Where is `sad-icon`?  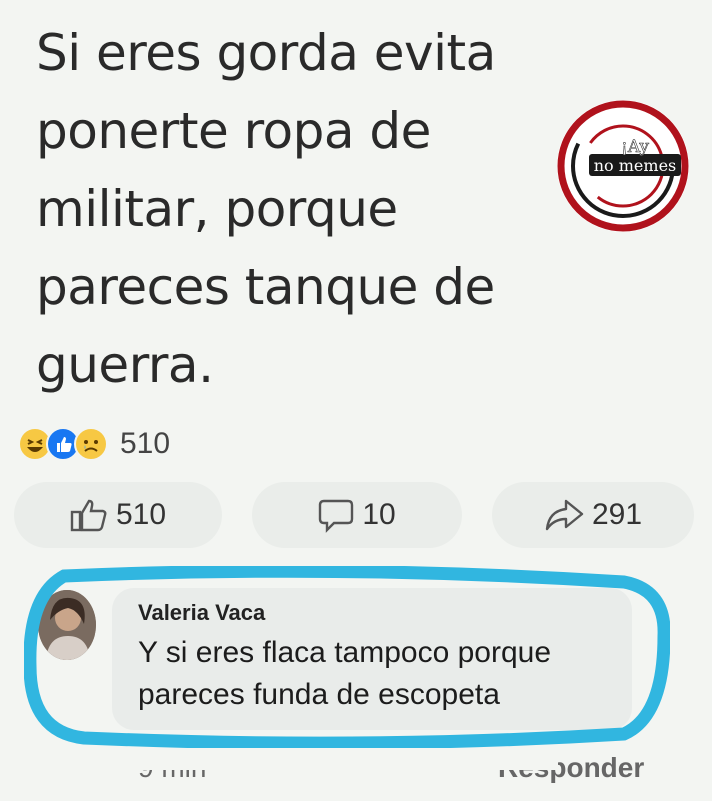
sad-icon is located at coordinates (91, 444).